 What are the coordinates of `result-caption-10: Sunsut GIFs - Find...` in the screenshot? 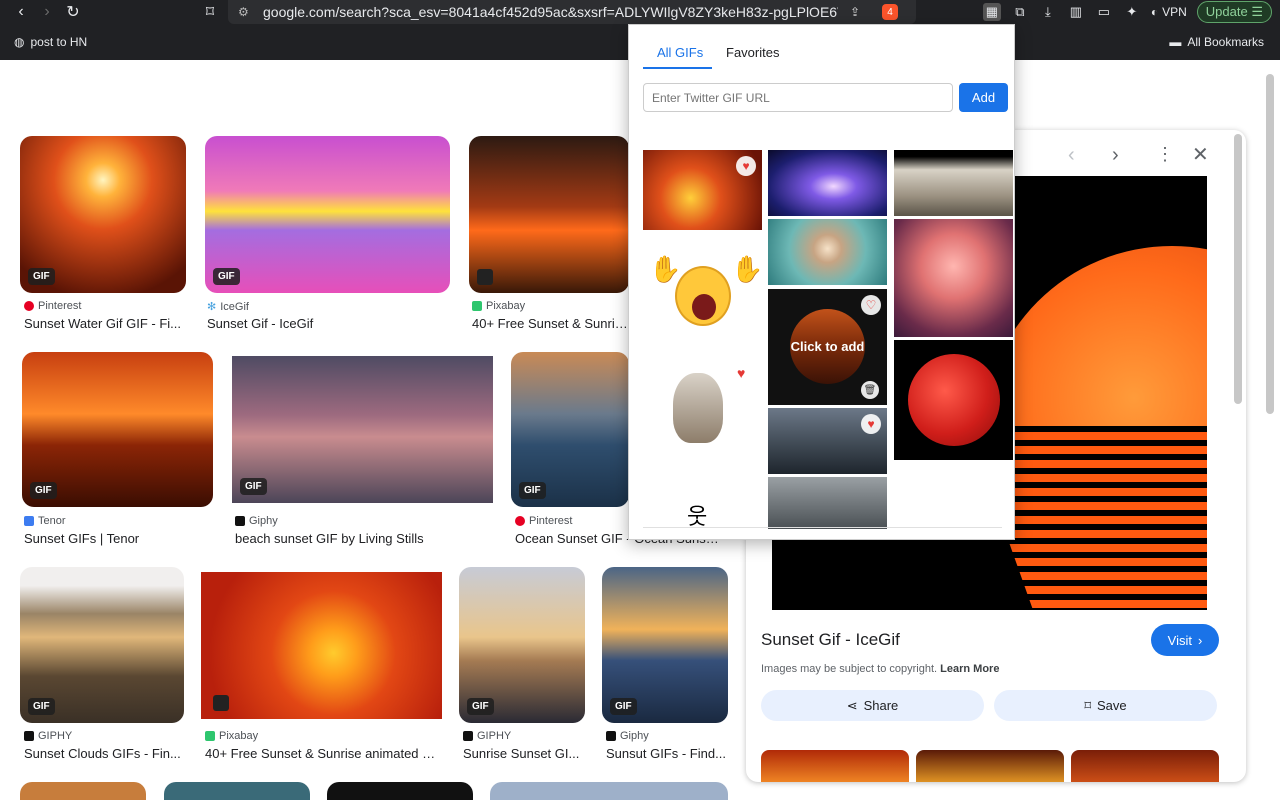 It's located at (667, 753).